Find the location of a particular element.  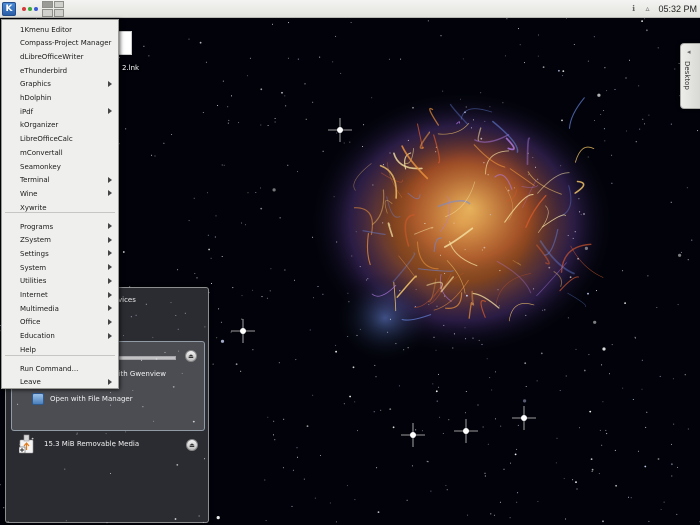

menu-item-terminal: Terminal is located at coordinates (60, 180).